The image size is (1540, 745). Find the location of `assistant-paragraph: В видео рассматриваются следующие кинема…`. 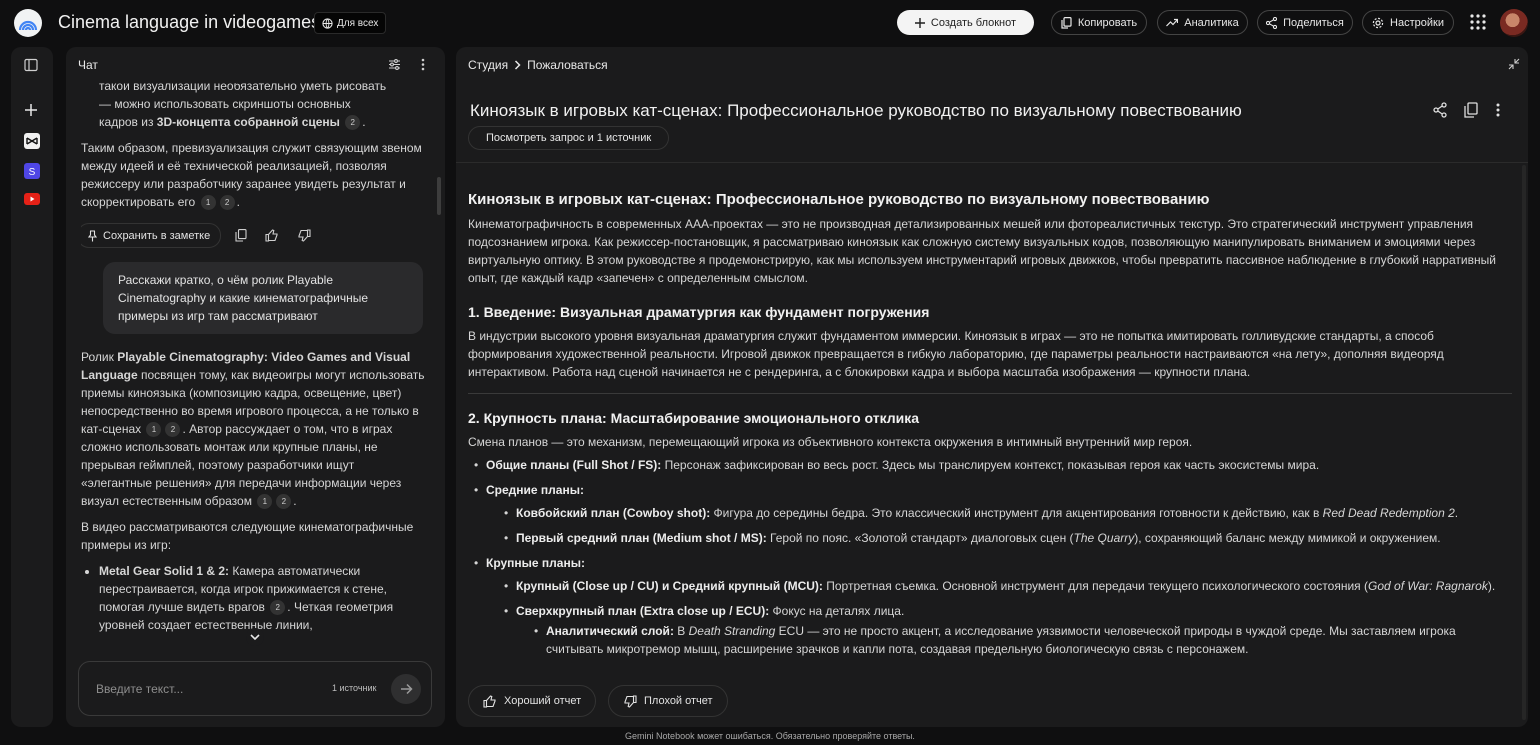

assistant-paragraph: В видео рассматриваются следующие кинема… is located at coordinates (247, 536).